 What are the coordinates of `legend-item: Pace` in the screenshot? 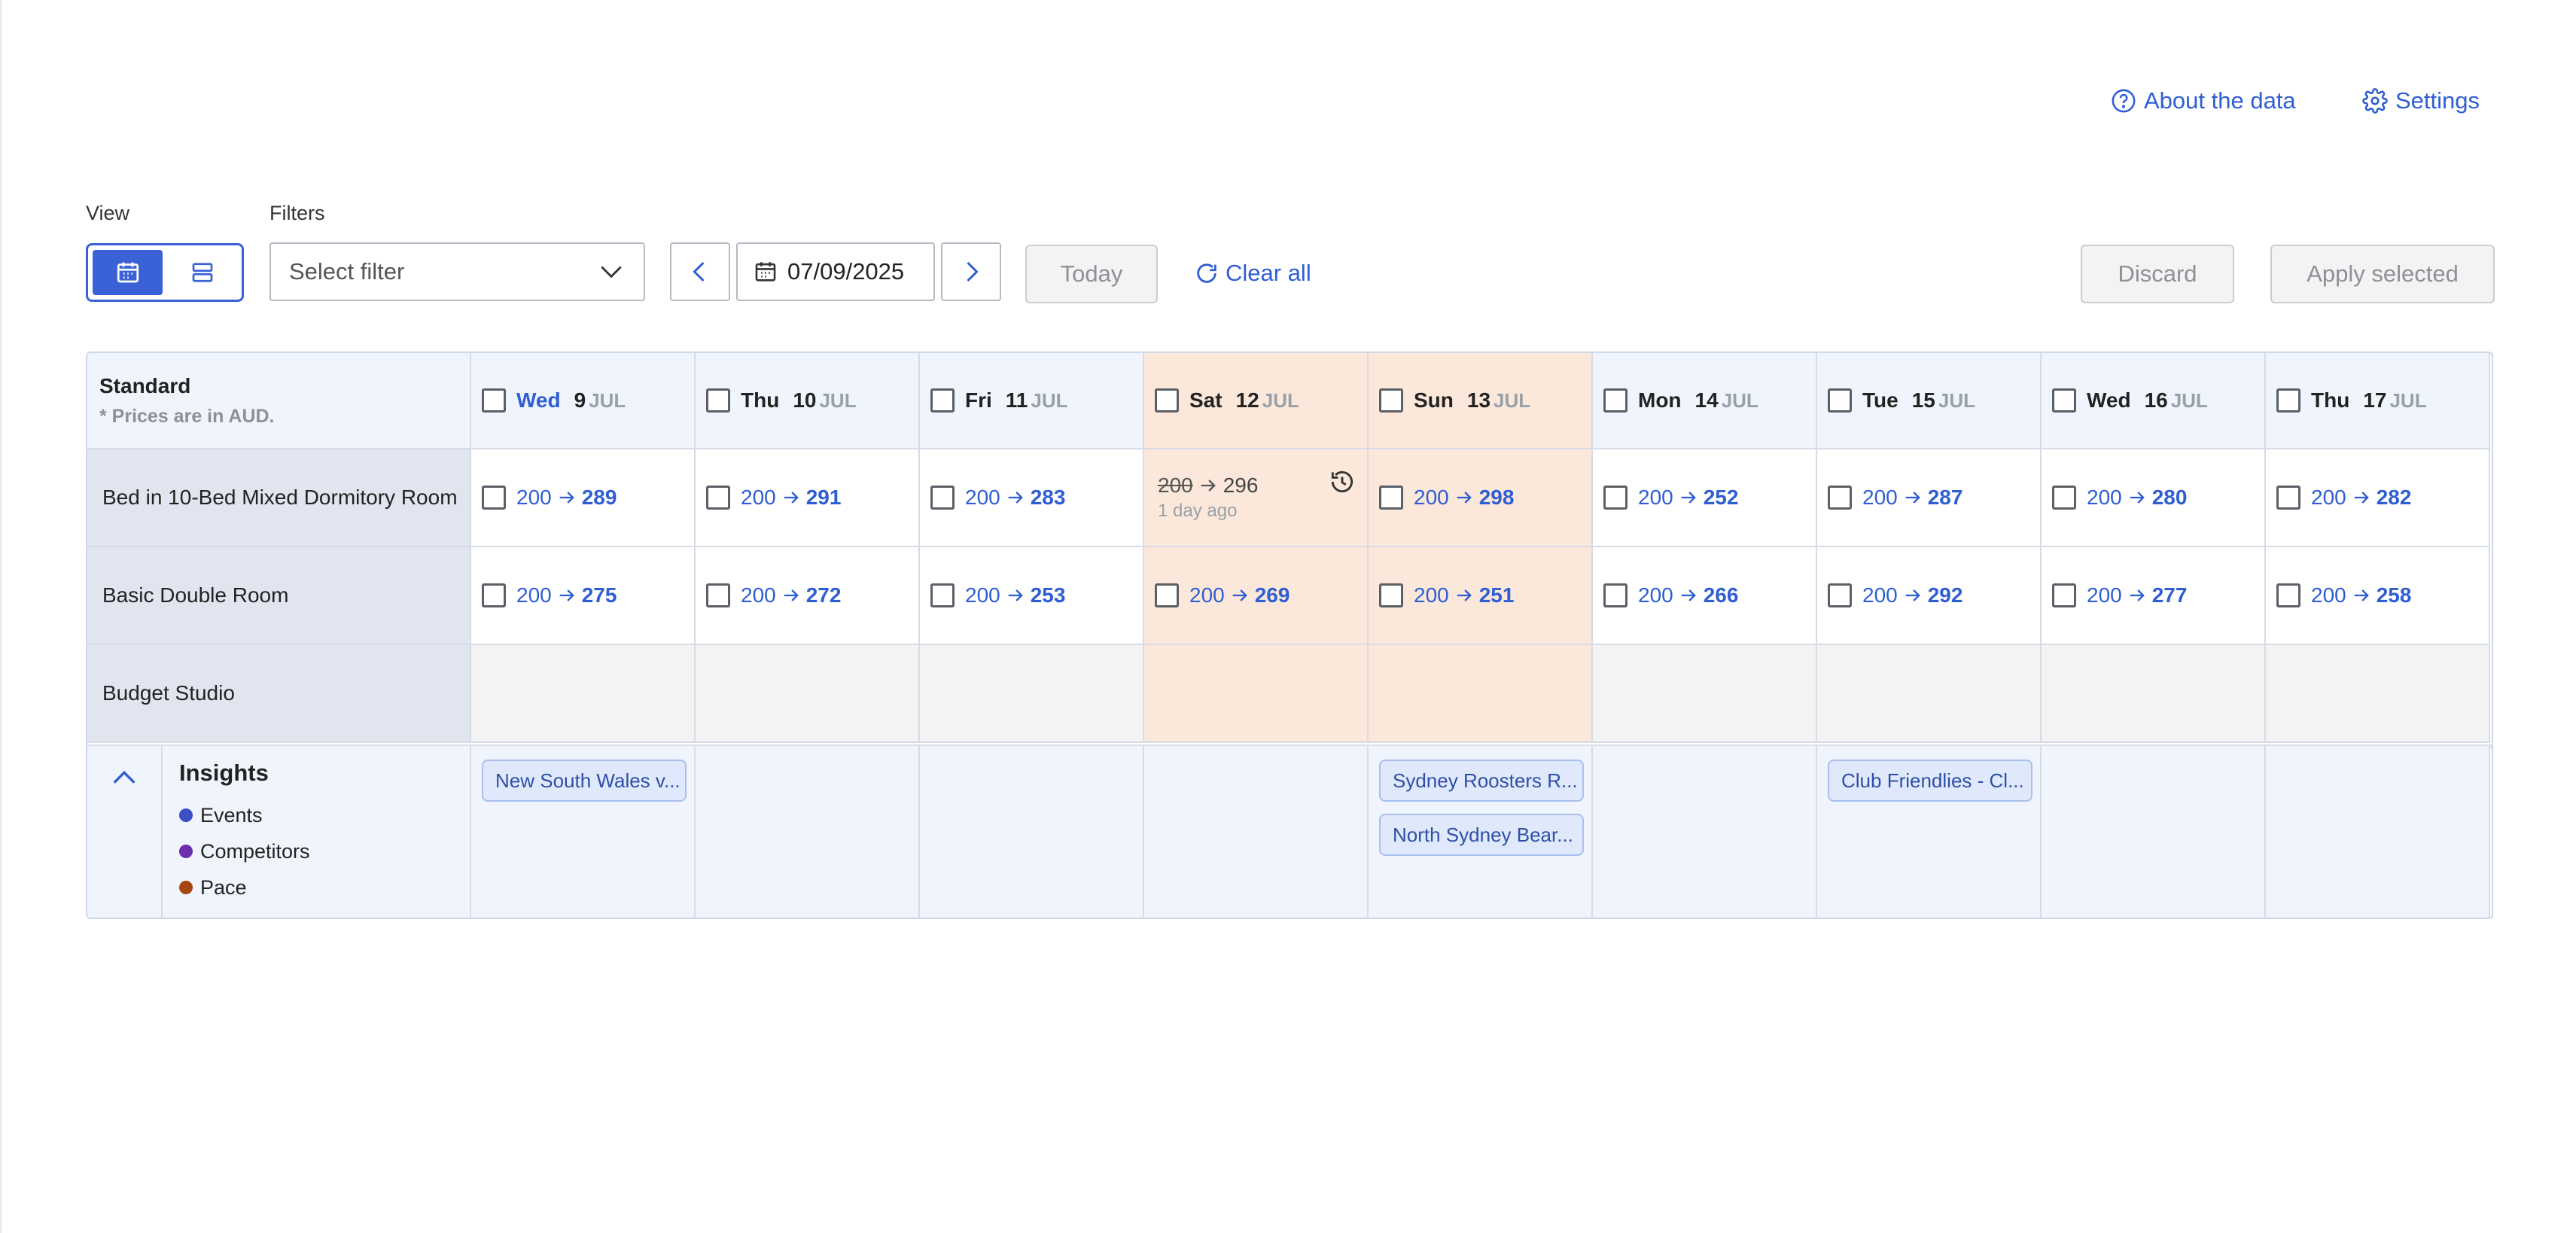 It's located at (325, 887).